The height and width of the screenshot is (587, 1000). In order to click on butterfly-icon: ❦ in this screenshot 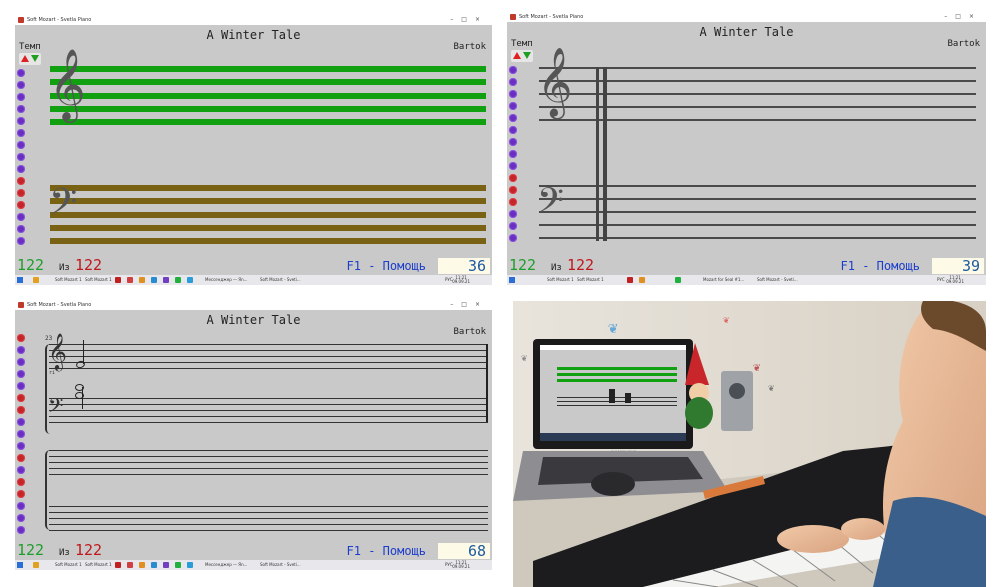, I will do `click(524, 358)`.